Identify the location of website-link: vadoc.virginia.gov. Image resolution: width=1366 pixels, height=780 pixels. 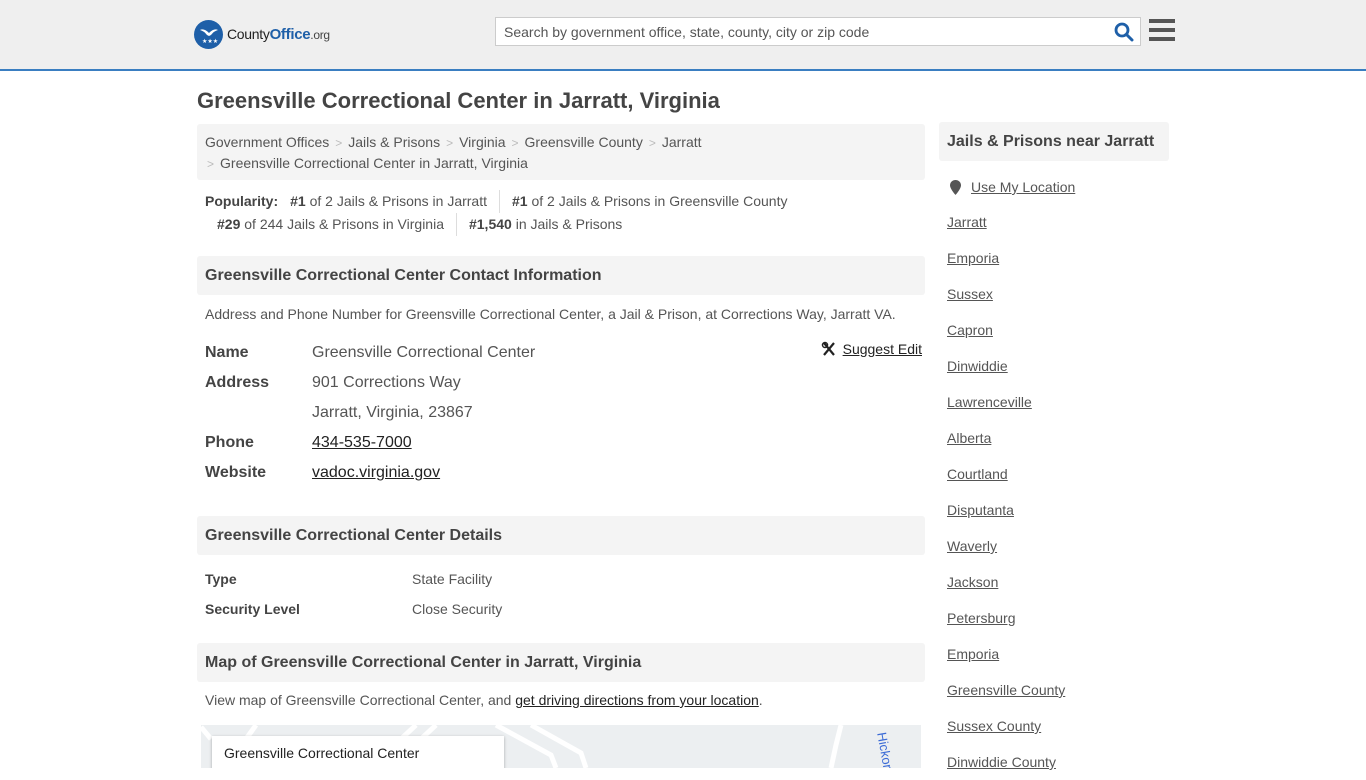
(376, 472).